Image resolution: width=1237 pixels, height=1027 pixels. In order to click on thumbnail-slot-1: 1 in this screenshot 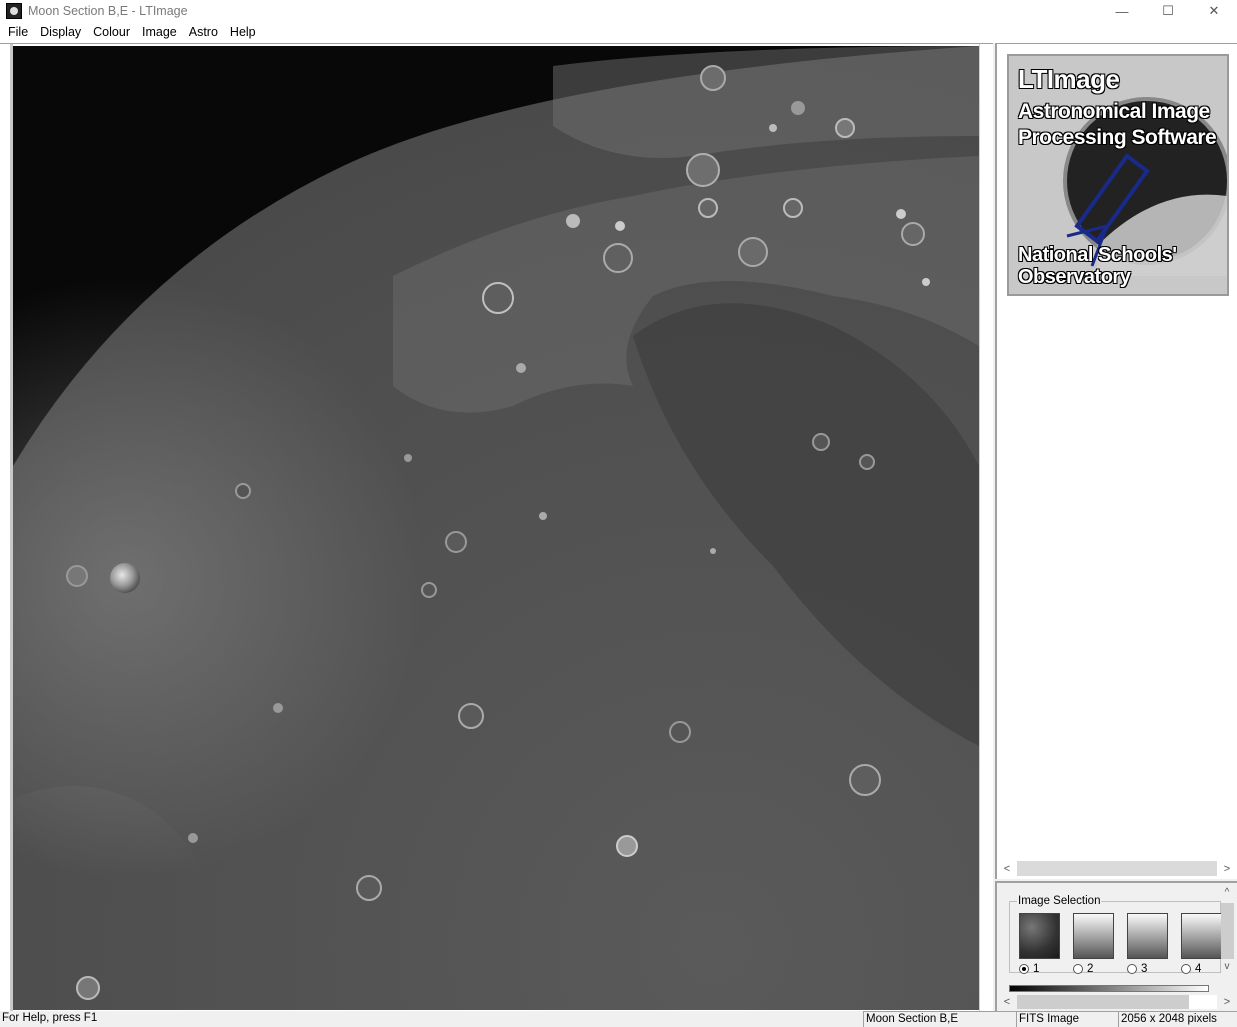, I will do `click(1040, 944)`.